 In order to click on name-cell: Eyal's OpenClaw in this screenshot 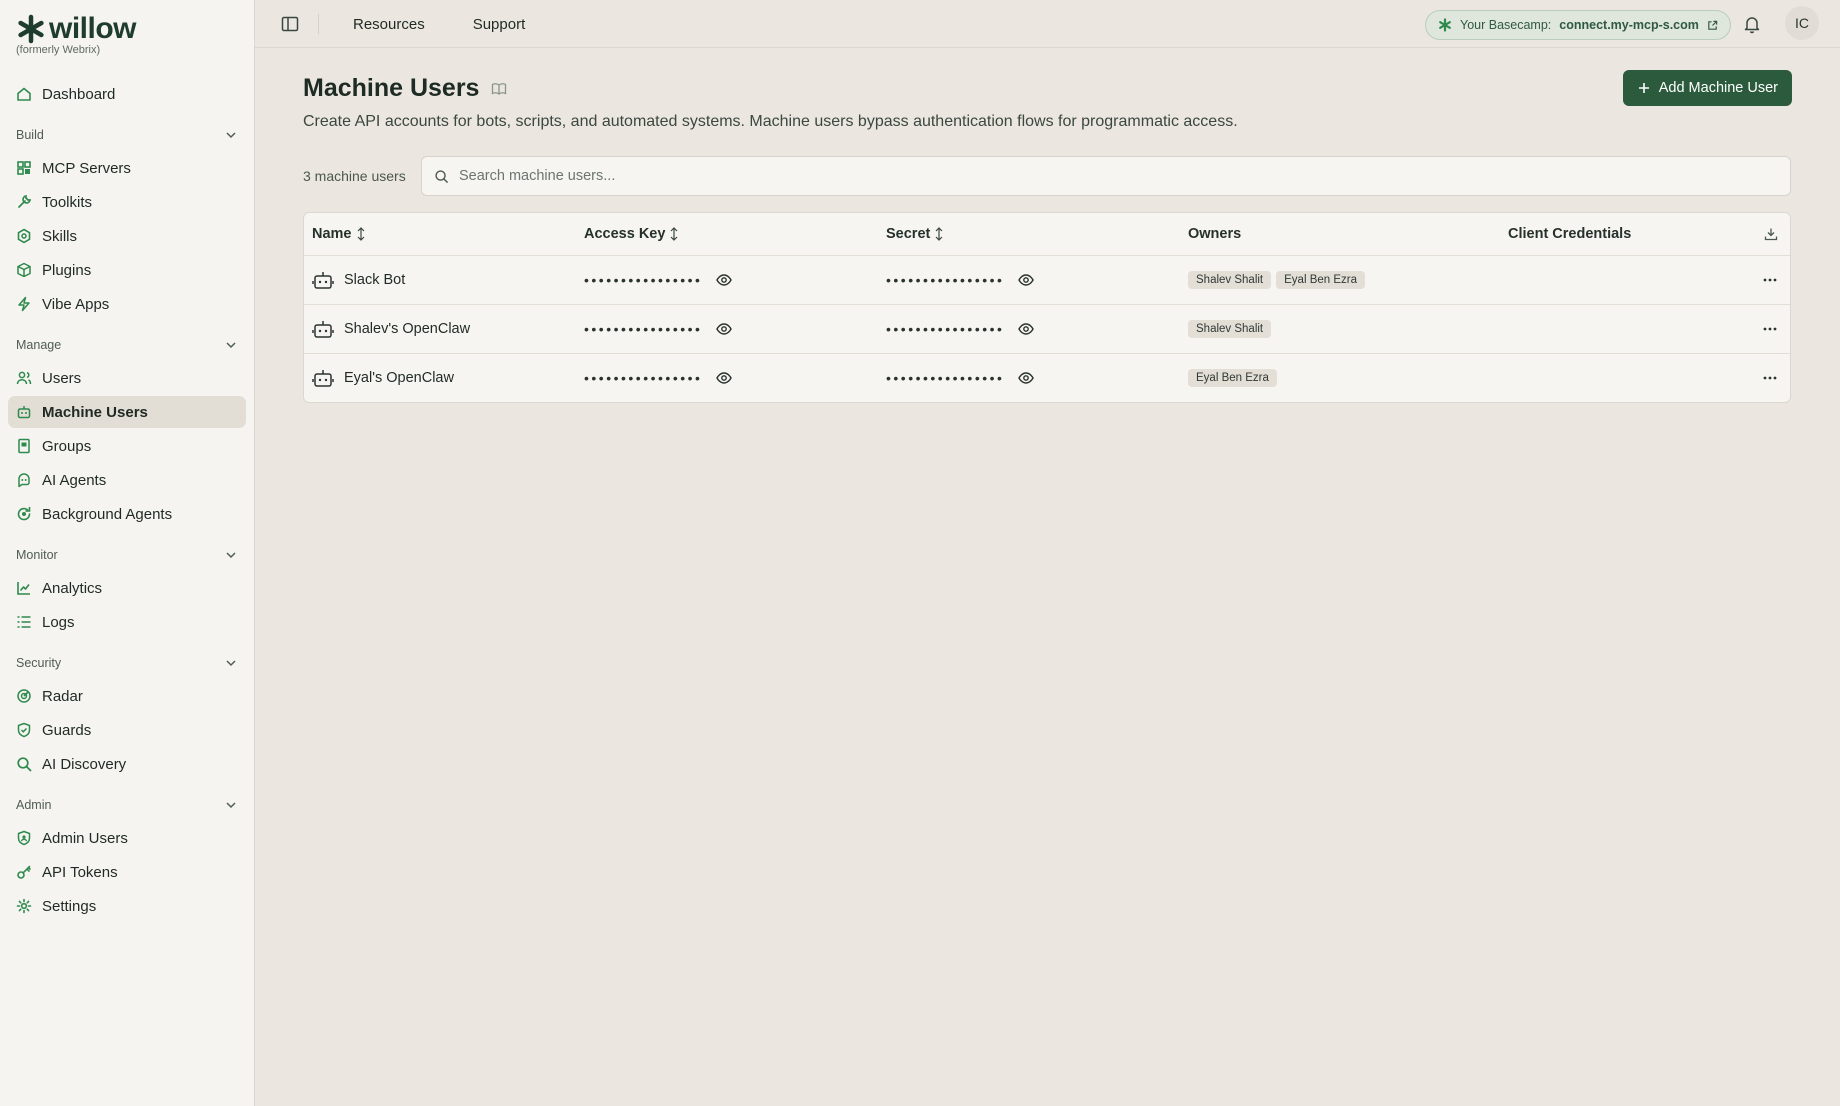, I will do `click(383, 378)`.